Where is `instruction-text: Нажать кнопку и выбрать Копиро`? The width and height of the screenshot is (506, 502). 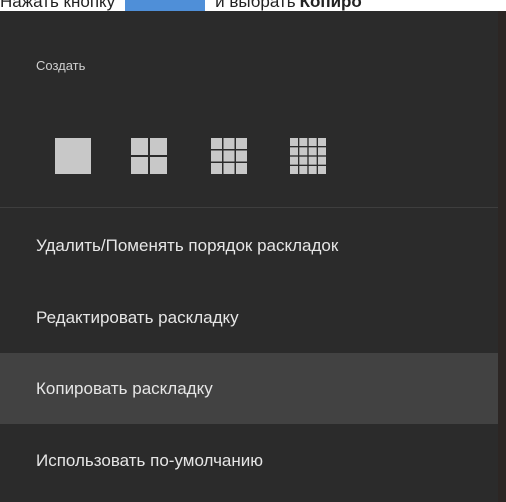
instruction-text: Нажать кнопку и выбрать Копиро is located at coordinates (181, 5).